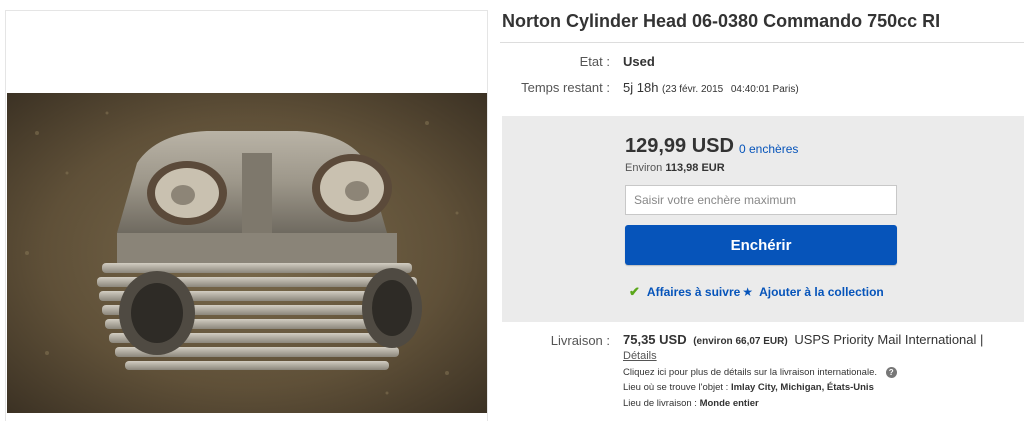 The image size is (1024, 421). I want to click on shipping-price: 75,35 USD, so click(655, 339).